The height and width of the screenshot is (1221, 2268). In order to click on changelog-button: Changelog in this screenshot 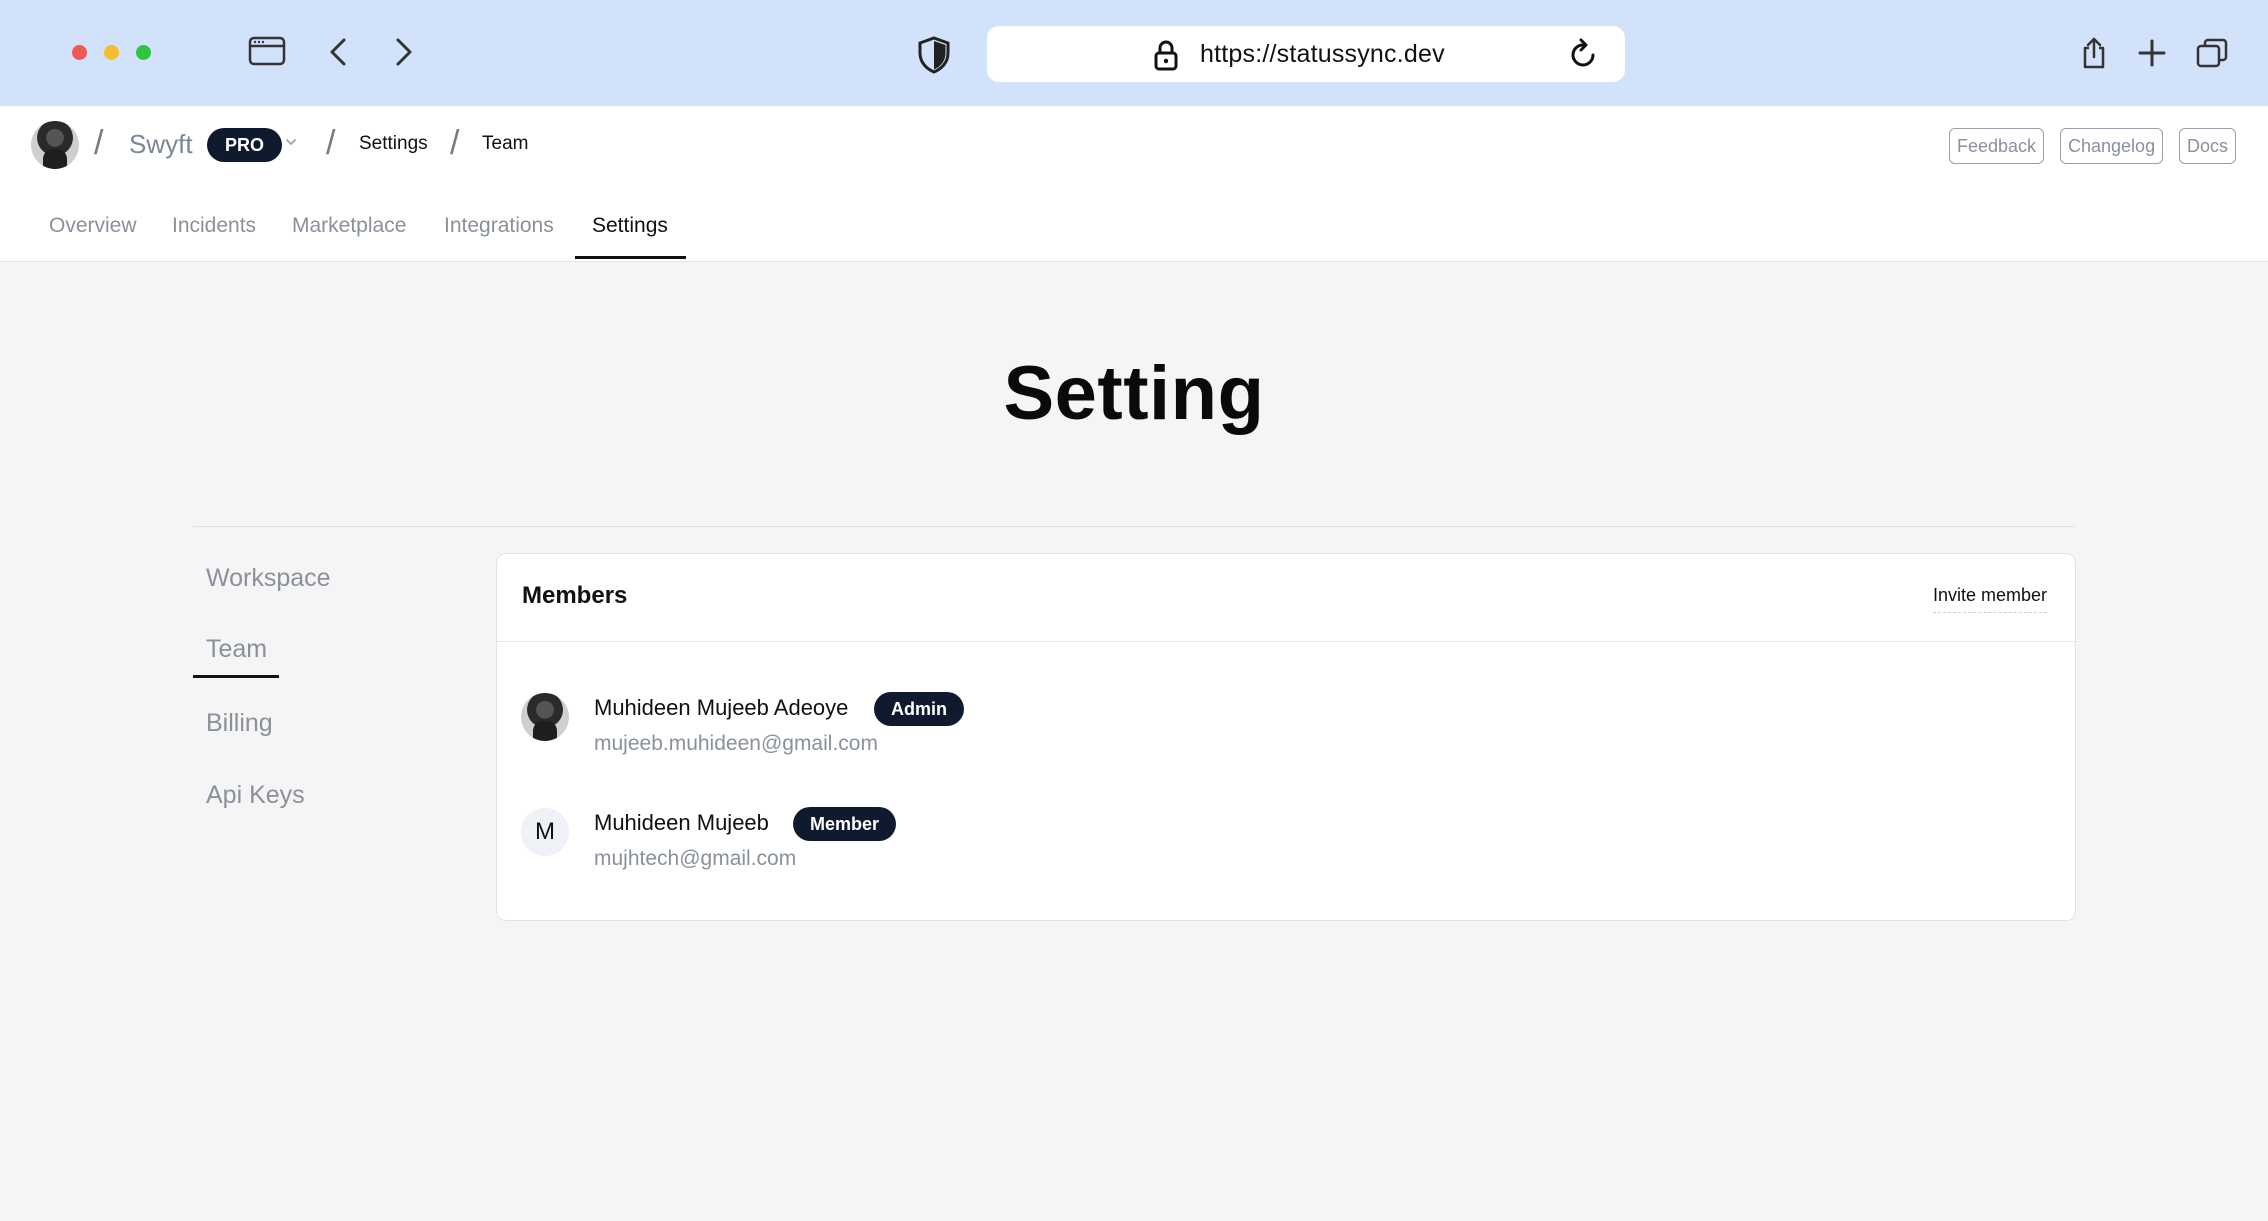, I will do `click(2112, 146)`.